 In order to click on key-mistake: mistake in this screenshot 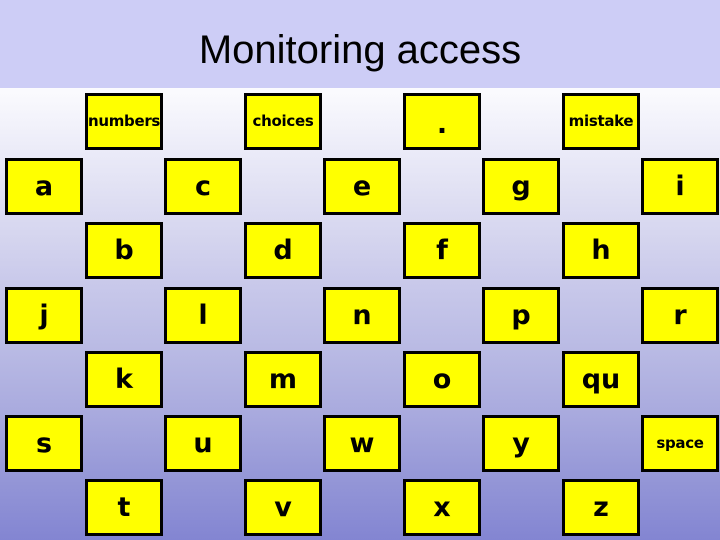, I will do `click(601, 121)`.